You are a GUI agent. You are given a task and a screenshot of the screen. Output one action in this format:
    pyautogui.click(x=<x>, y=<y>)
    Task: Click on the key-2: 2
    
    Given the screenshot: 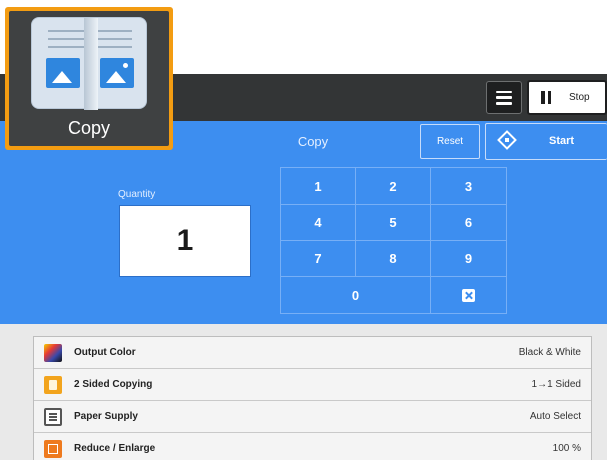 What is the action you would take?
    pyautogui.click(x=393, y=186)
    